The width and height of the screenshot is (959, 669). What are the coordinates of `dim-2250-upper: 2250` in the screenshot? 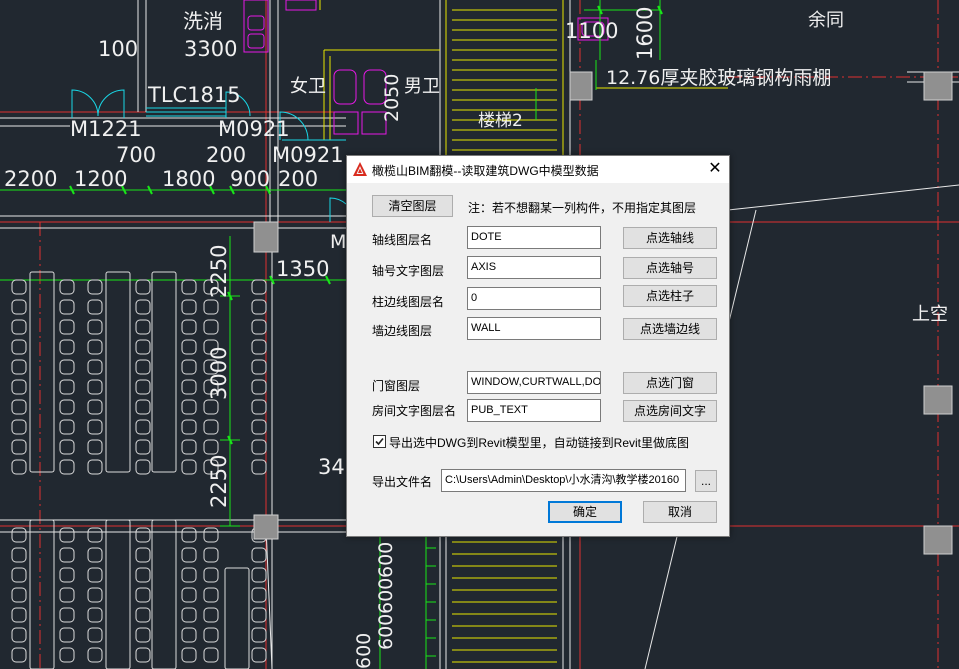 It's located at (219, 271).